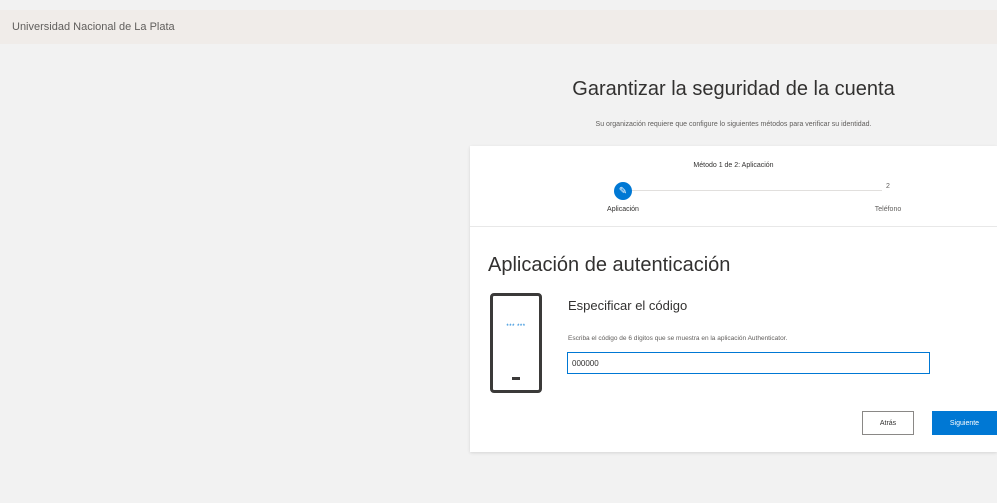  Describe the element at coordinates (888, 209) in the screenshot. I see `step-label-telefono: Teléfono` at that location.